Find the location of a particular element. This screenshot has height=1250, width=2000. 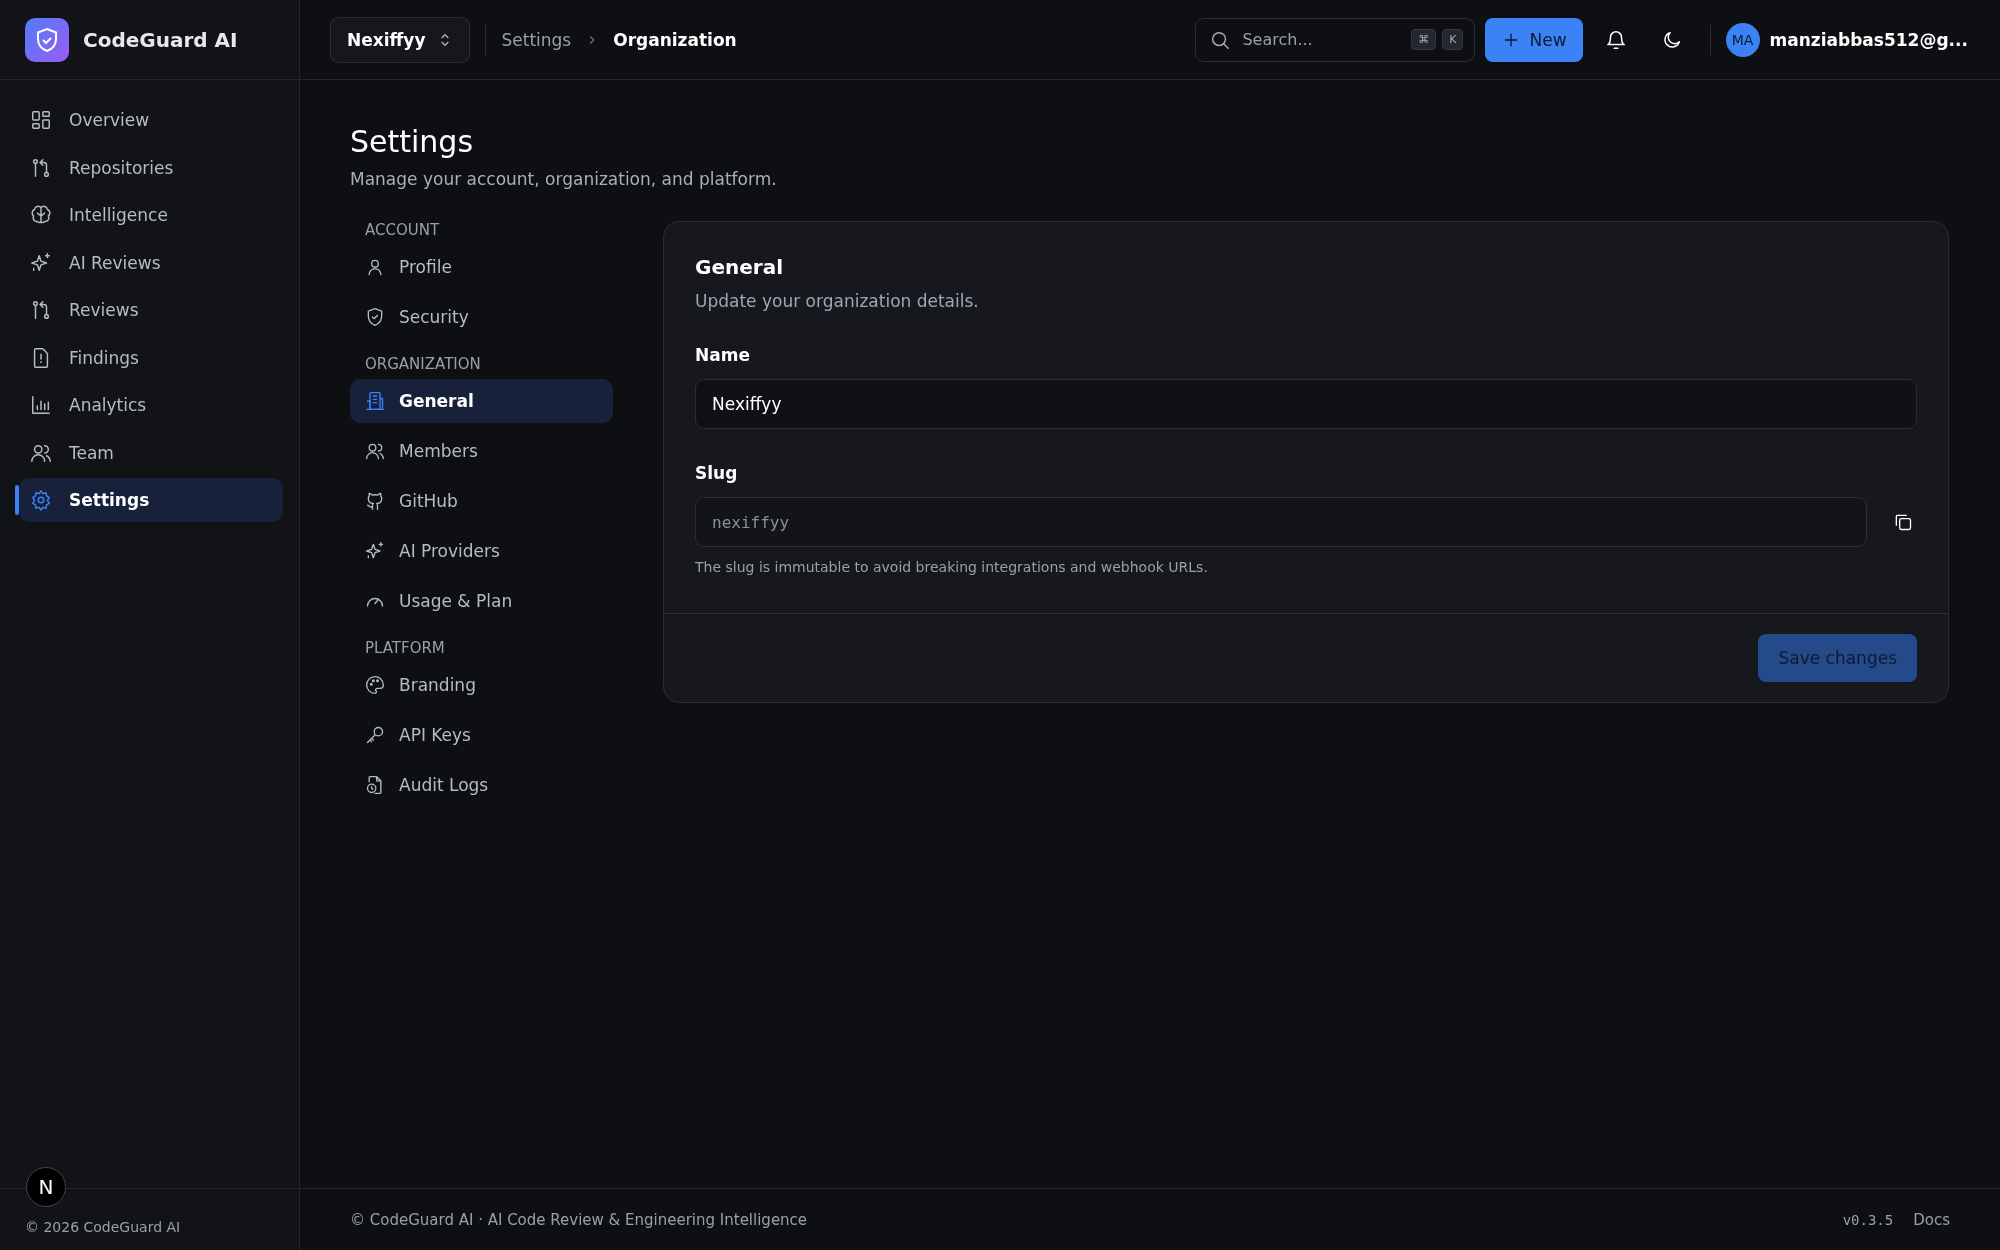

settings-nav-item: General is located at coordinates (481, 401).